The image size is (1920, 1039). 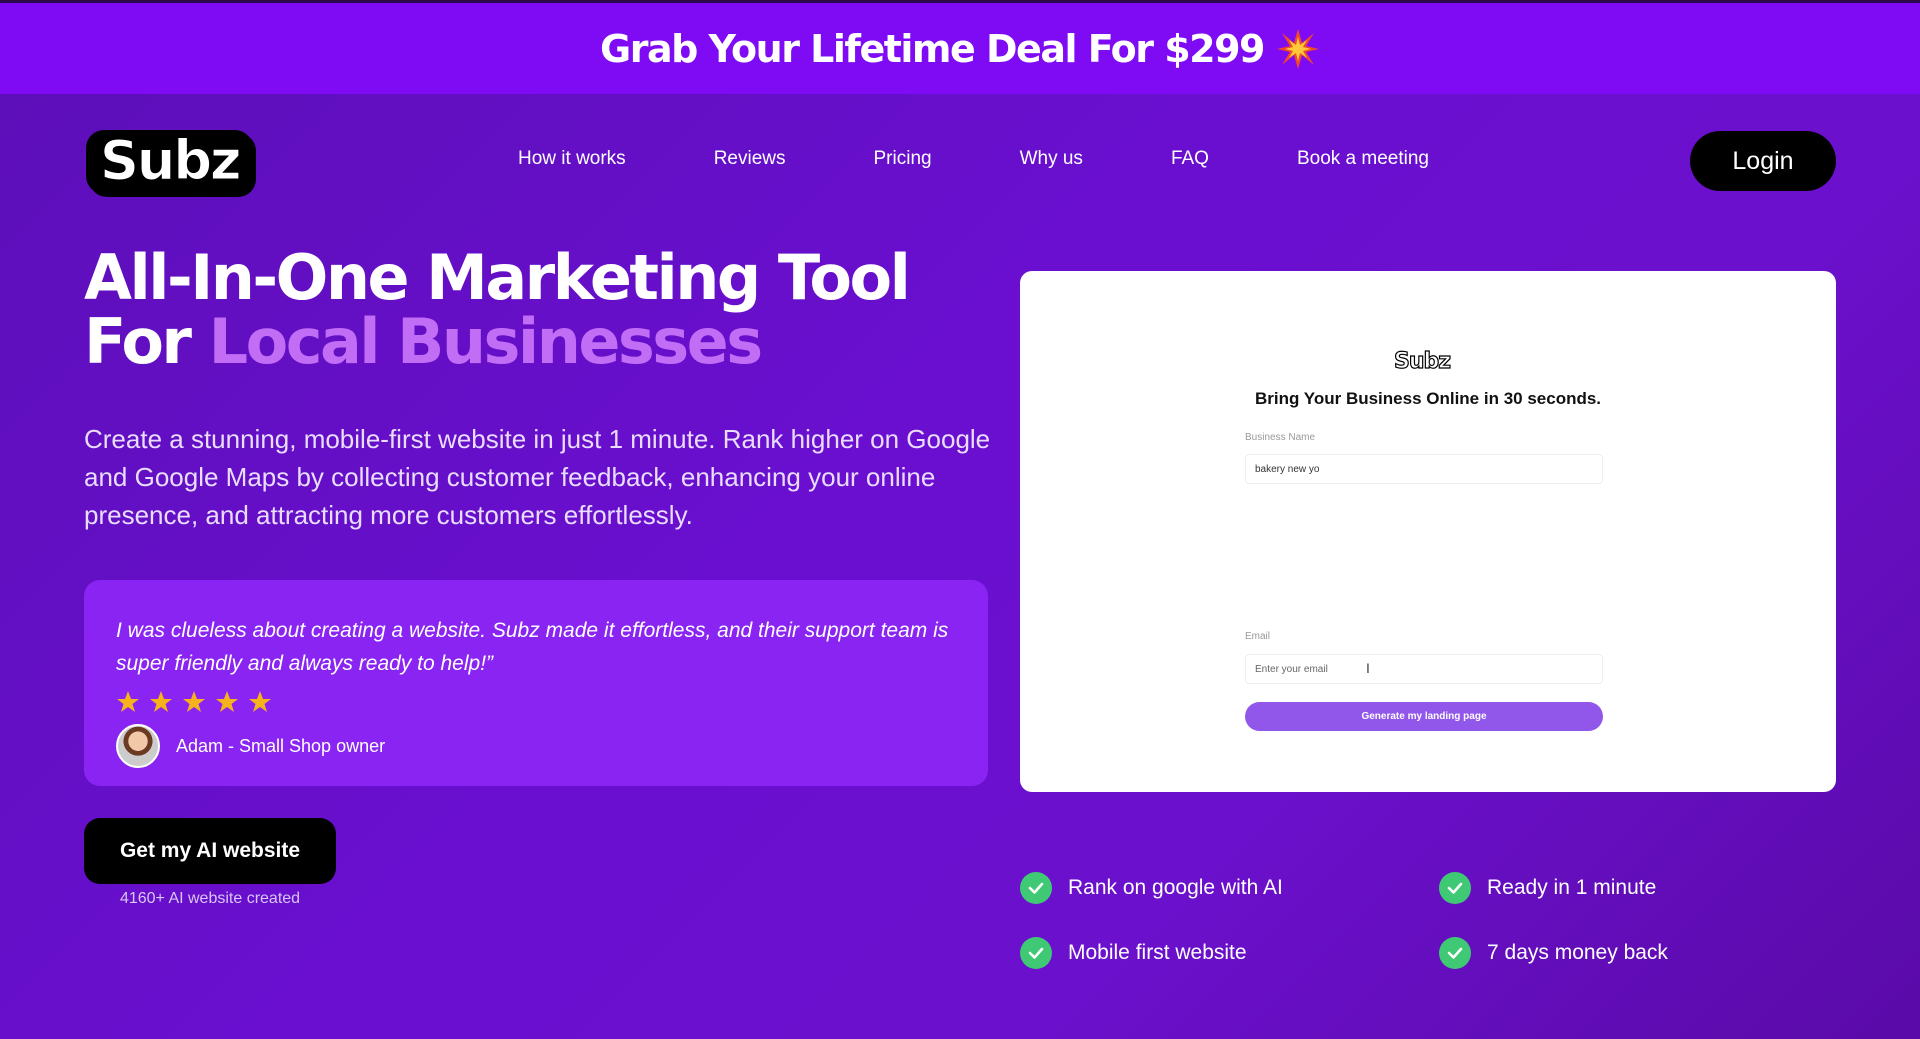 I want to click on feature-item: Ready in 1 minute, so click(x=1547, y=888).